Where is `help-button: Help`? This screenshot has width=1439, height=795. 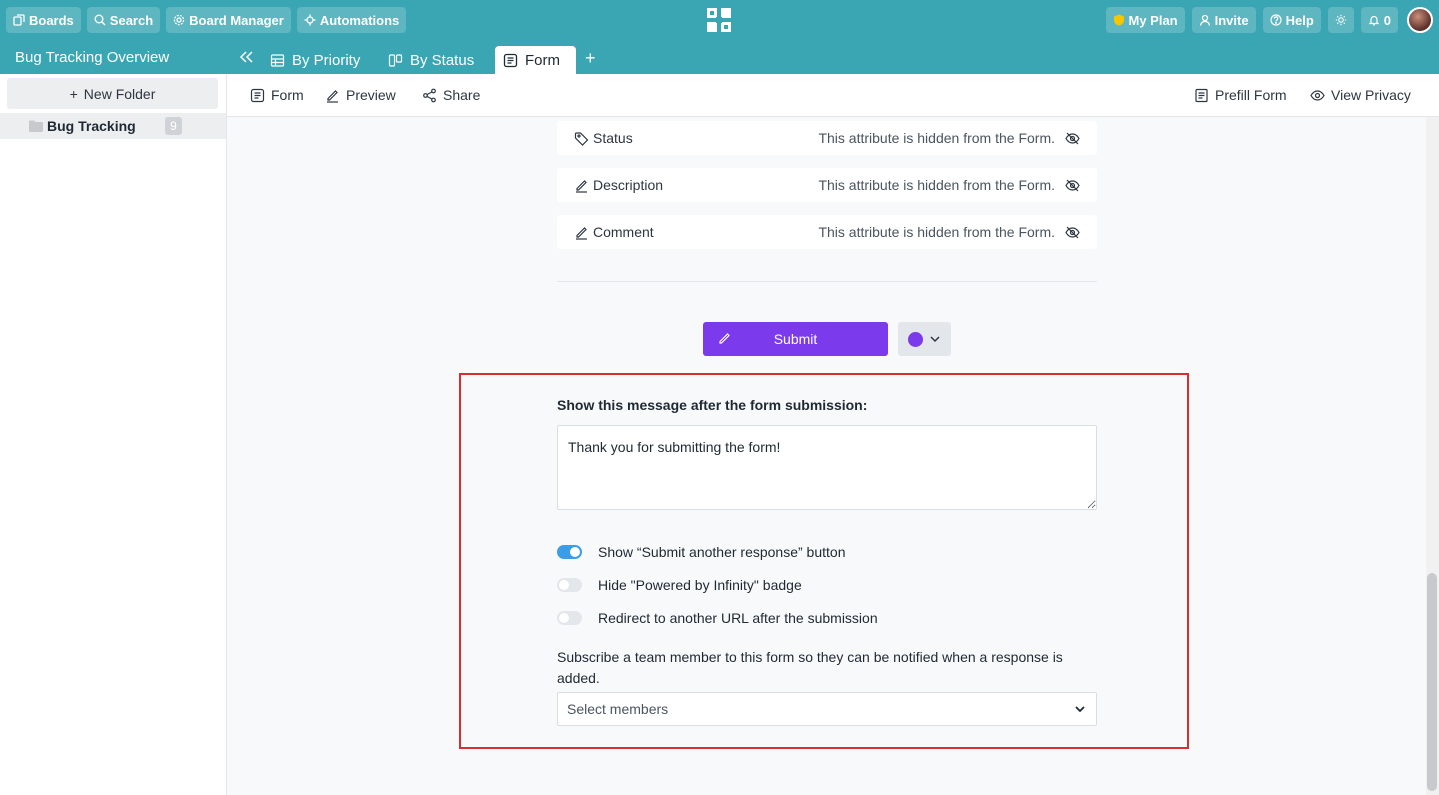
help-button: Help is located at coordinates (1291, 20).